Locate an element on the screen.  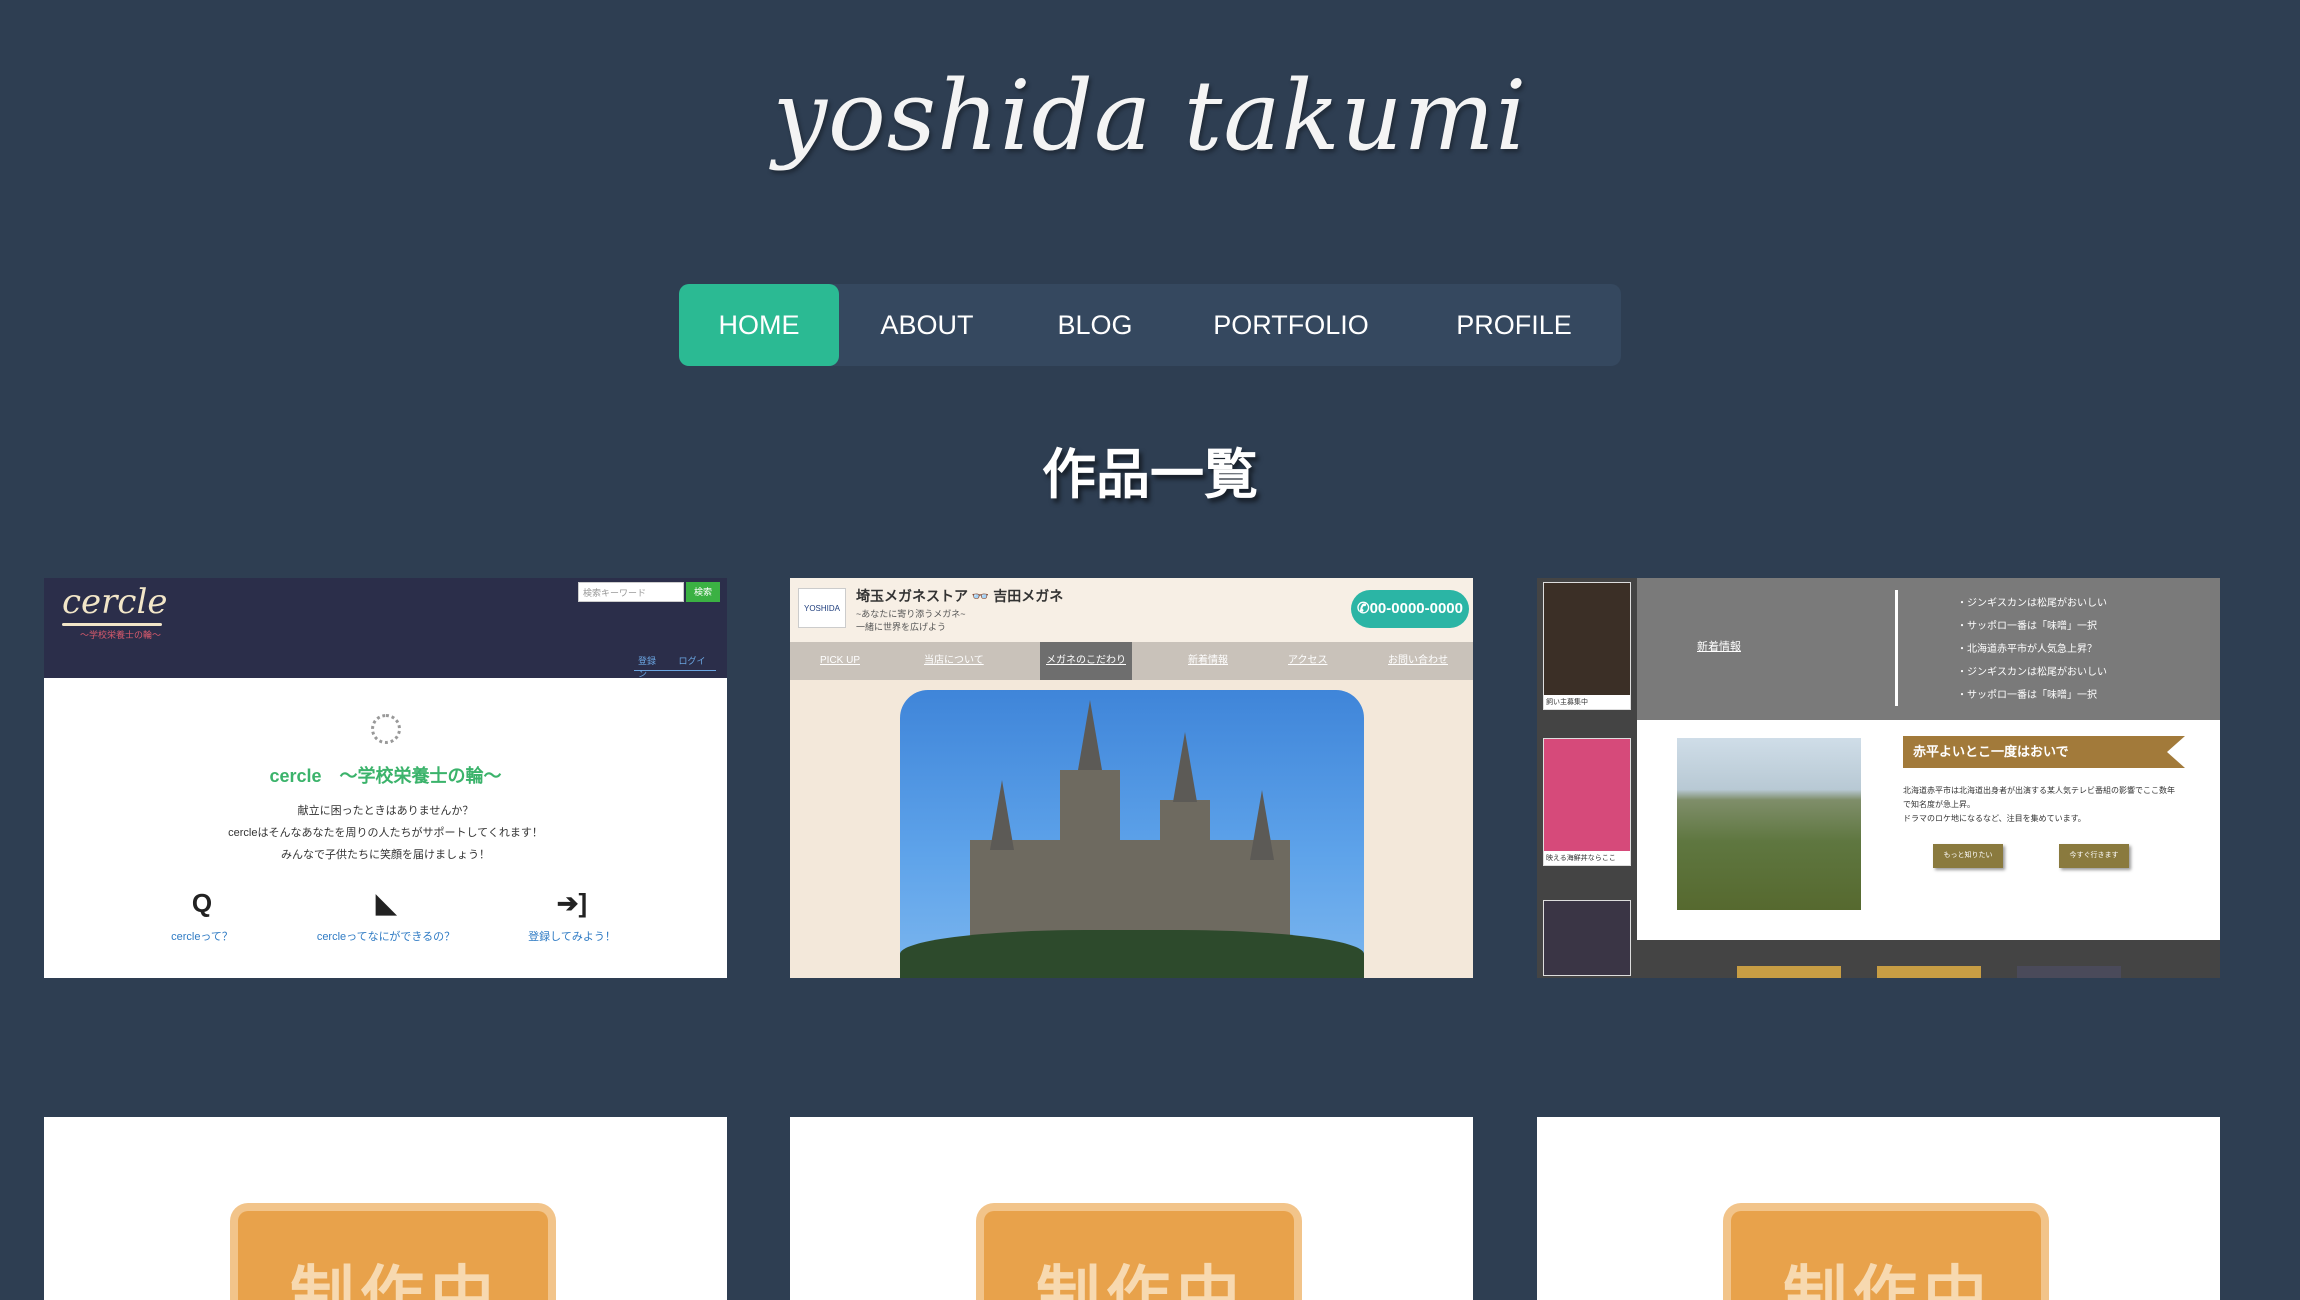
megane-nav-item: 当店について is located at coordinates (954, 660).